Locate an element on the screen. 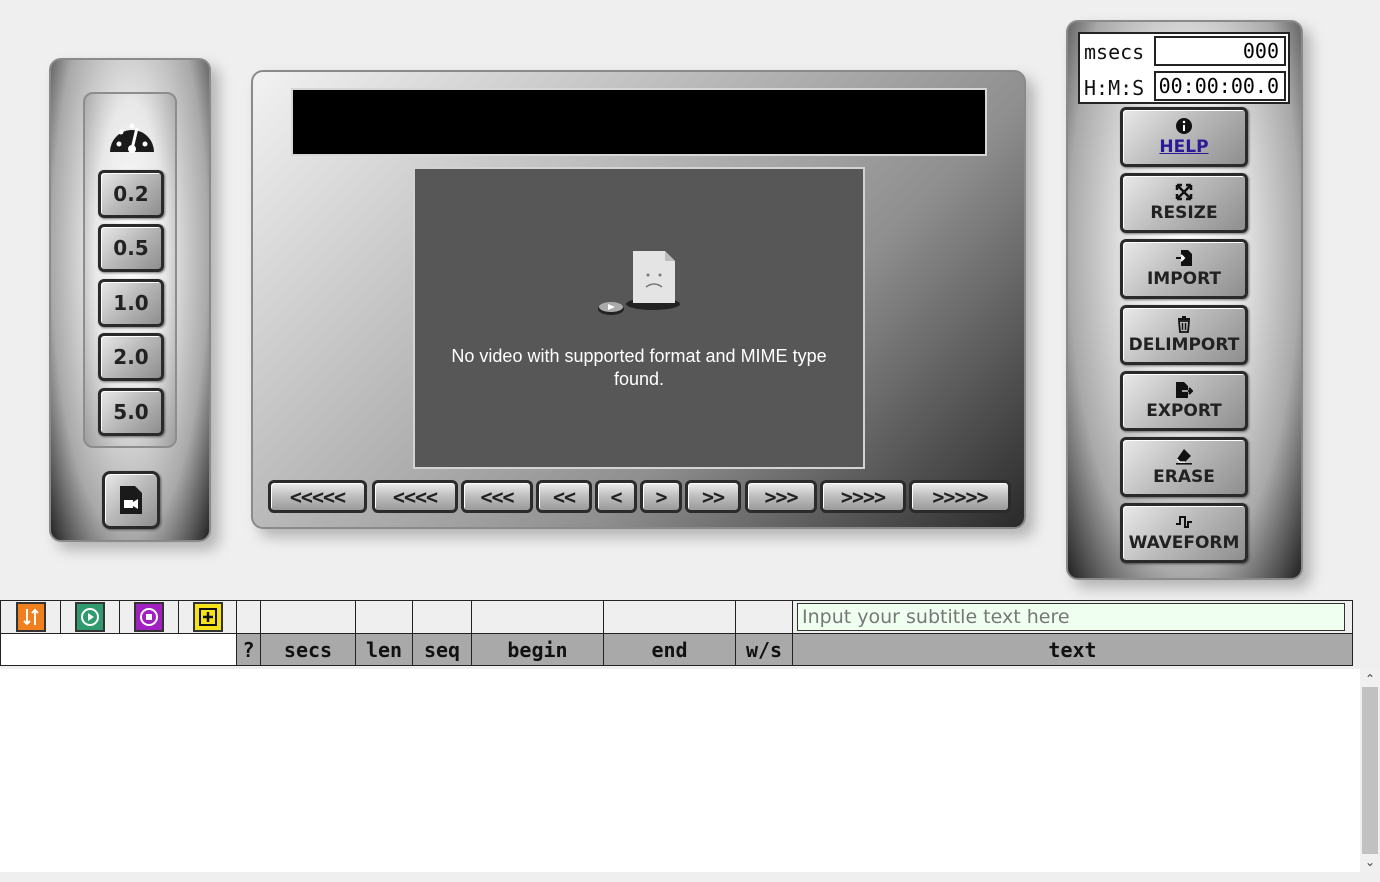 The width and height of the screenshot is (1380, 882). rewind-1-button: < is located at coordinates (616, 496).